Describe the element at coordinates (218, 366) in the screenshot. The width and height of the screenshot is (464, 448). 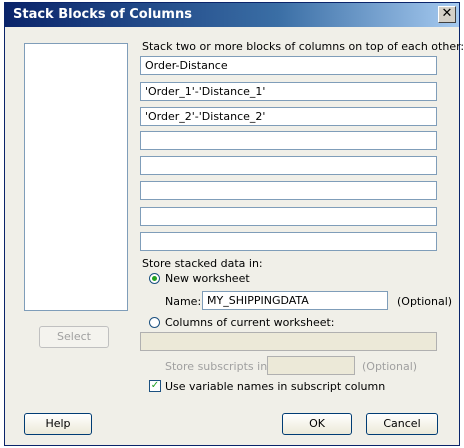
I see `subscripts-label: Store subscripts in:` at that location.